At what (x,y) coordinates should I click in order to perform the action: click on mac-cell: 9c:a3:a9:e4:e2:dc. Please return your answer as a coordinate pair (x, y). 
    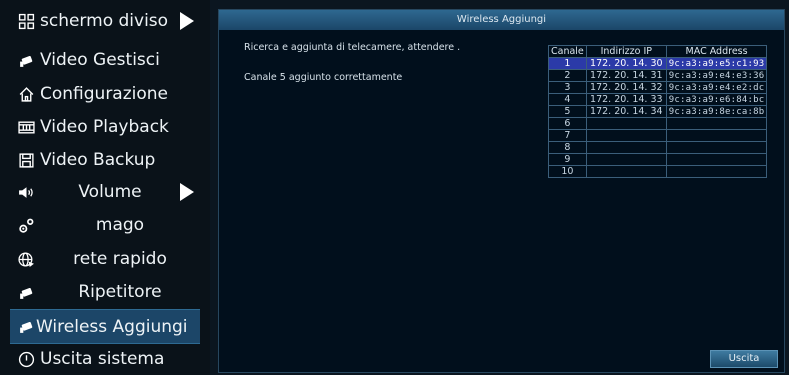
    Looking at the image, I should click on (716, 87).